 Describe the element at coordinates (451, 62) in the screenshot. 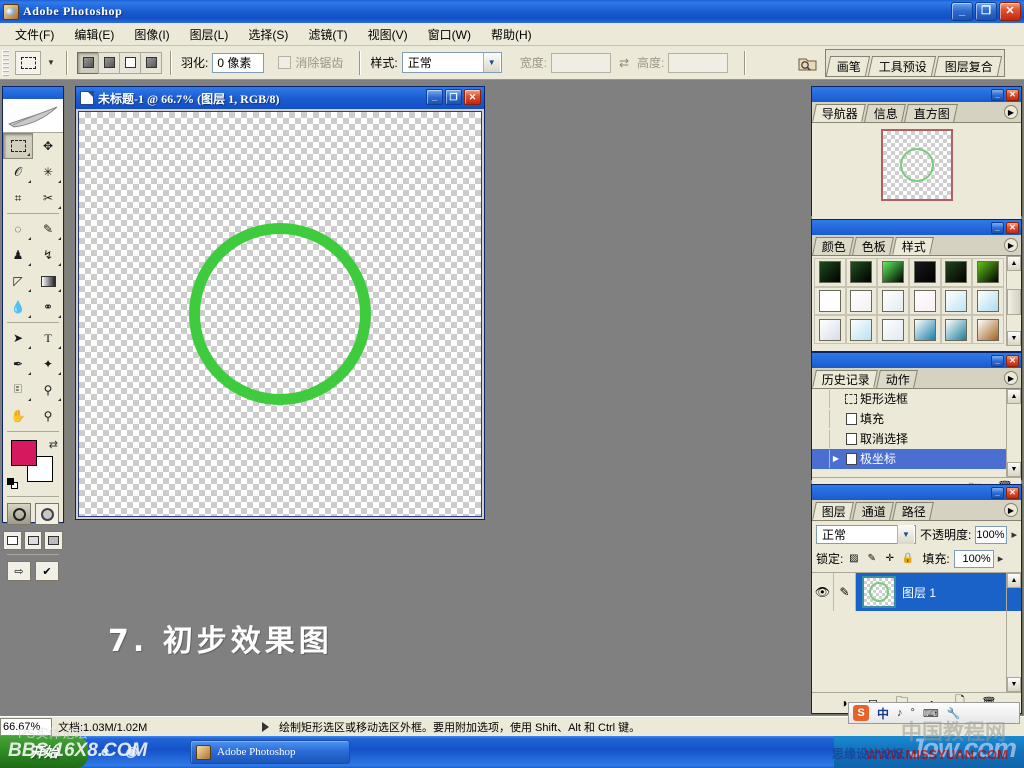

I see `style-select: 正常 ▼` at that location.